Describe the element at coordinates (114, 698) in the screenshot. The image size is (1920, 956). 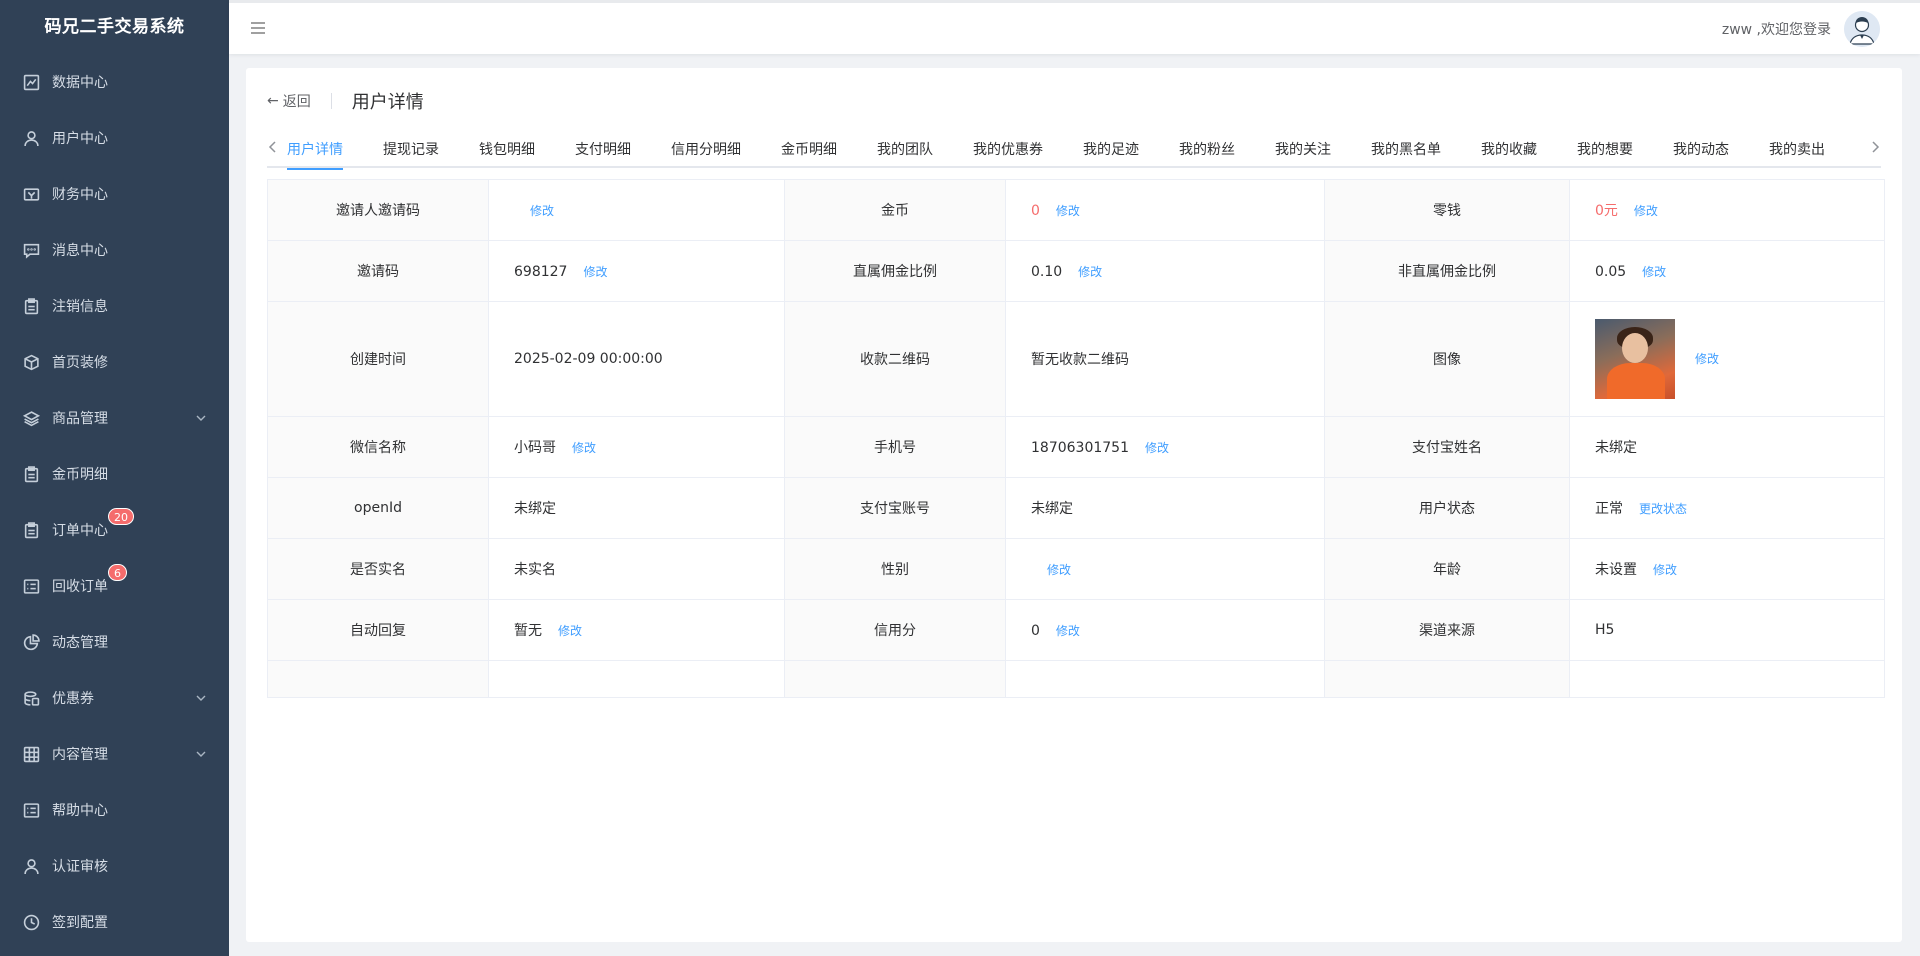
I see `sidebar-item-coupons: 优惠券` at that location.